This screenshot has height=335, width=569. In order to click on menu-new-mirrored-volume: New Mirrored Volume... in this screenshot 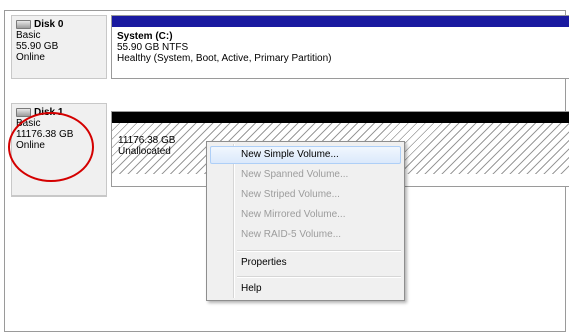, I will do `click(305, 215)`.